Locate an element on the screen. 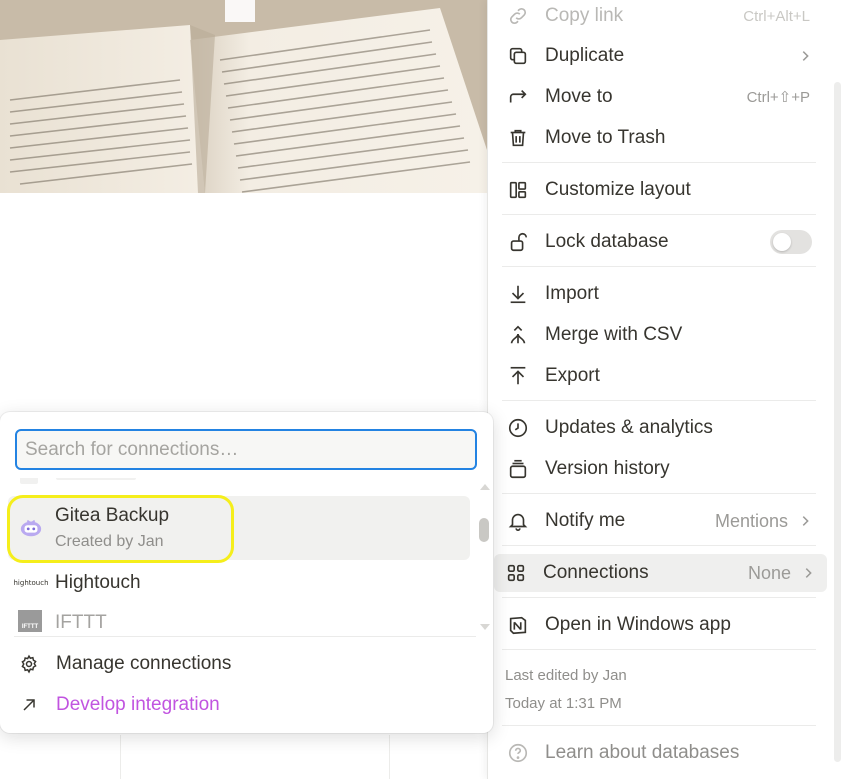 This screenshot has height=779, width=842. clock-icon is located at coordinates (518, 428).